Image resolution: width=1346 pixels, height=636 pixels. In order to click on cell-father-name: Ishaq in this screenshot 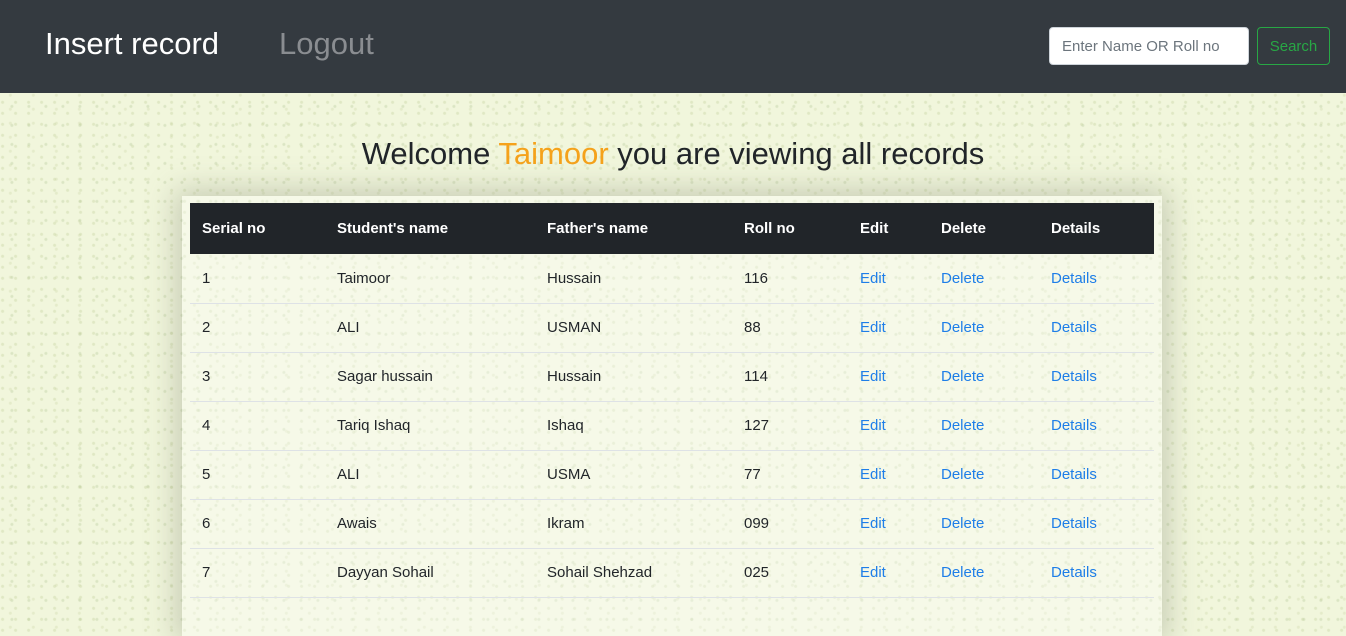, I will do `click(565, 425)`.